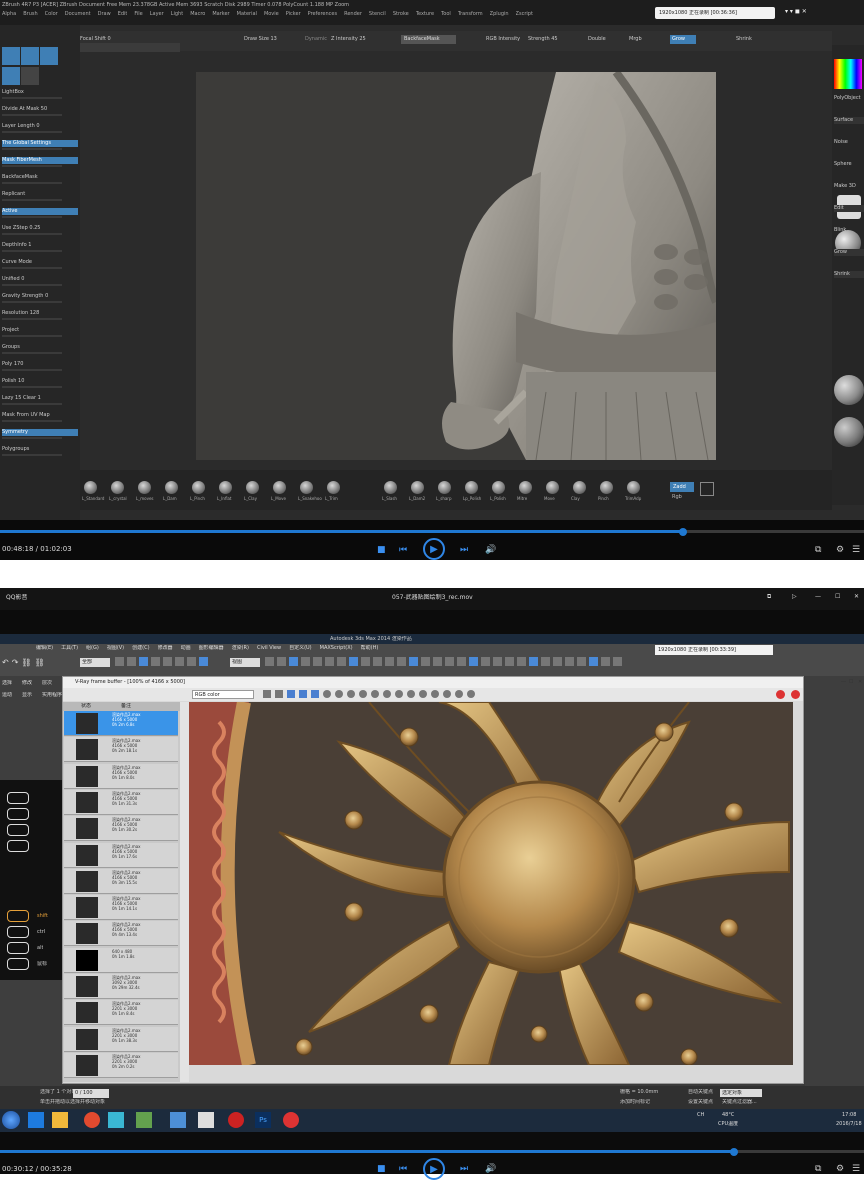  Describe the element at coordinates (856, 550) in the screenshot. I see `playlist-icon: ☰` at that location.